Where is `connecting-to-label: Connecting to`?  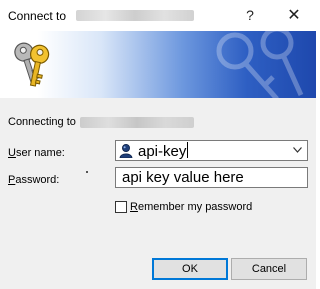
connecting-to-label: Connecting to is located at coordinates (42, 122).